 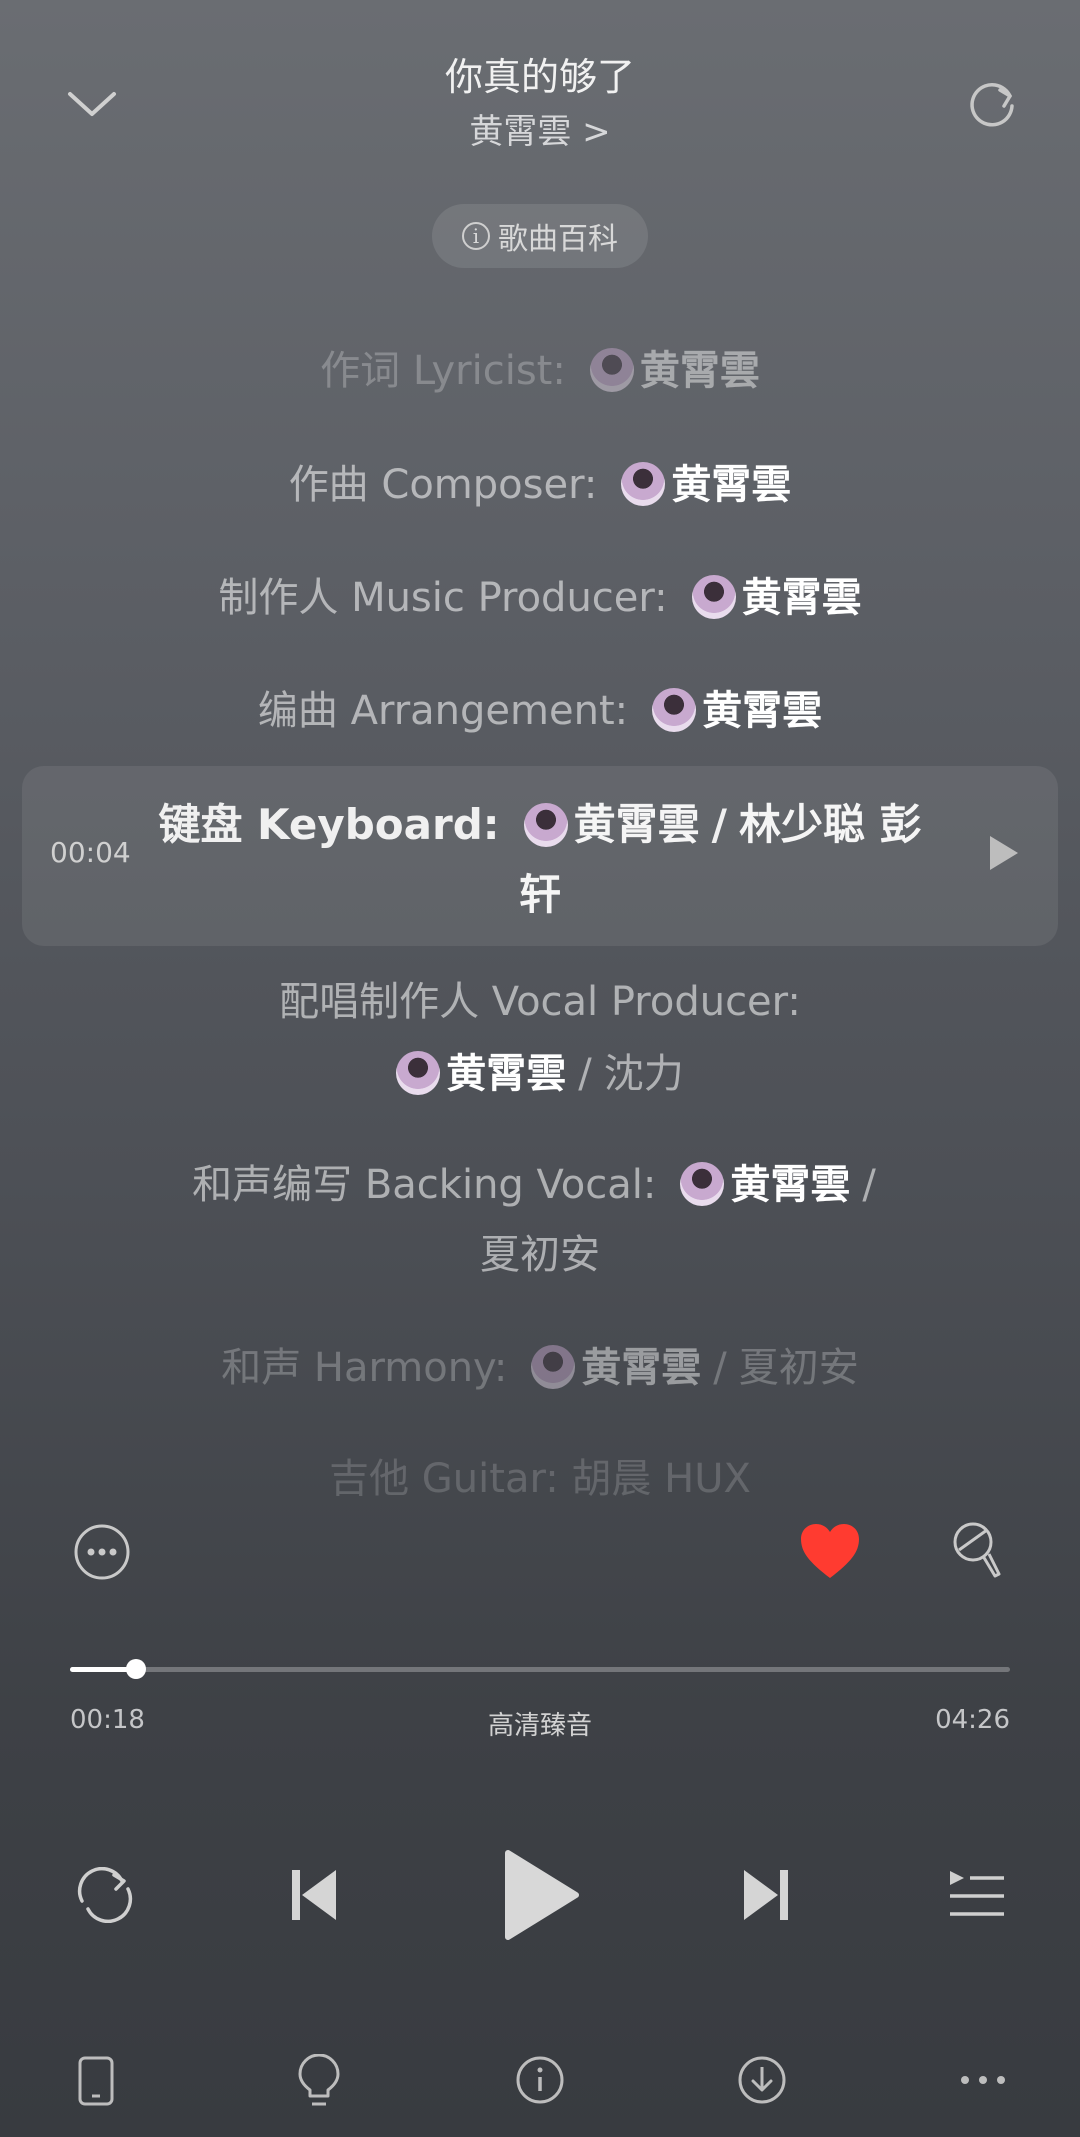 I want to click on ellipsis-icon, so click(x=983, y=2080).